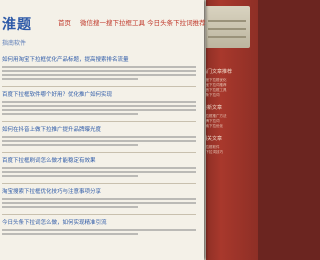 This screenshot has height=260, width=320. I want to click on sidebar-section: 相关文章 下拉框软件 刷下拉词技巧, so click(228, 145).